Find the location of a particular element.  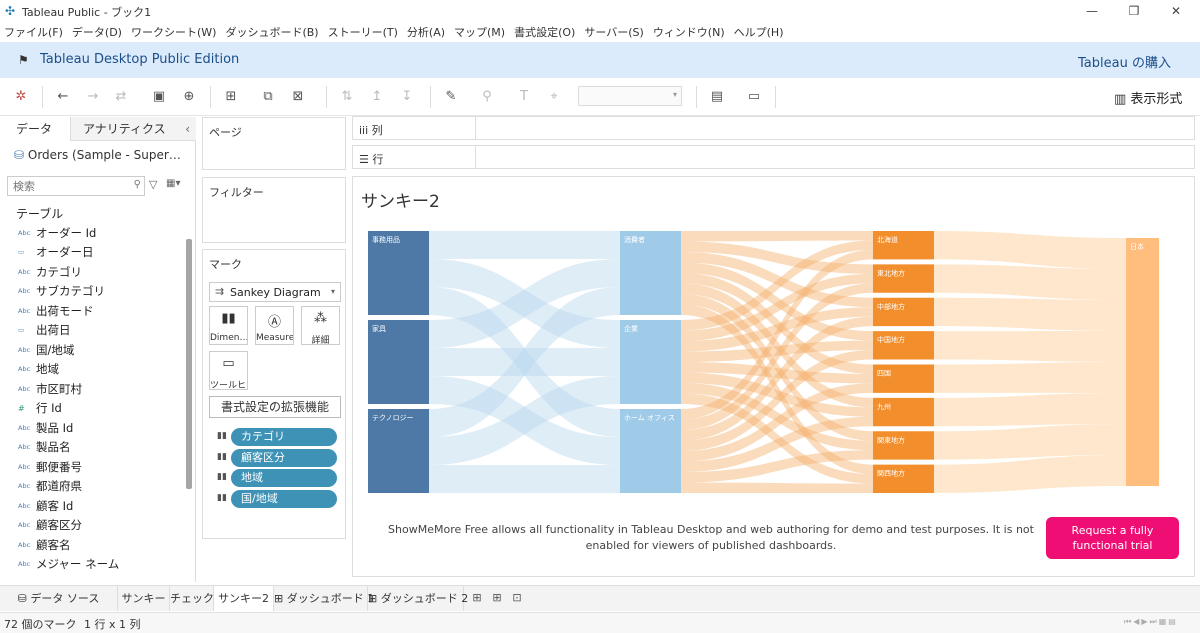

group-icon: ⚲ is located at coordinates (487, 97).